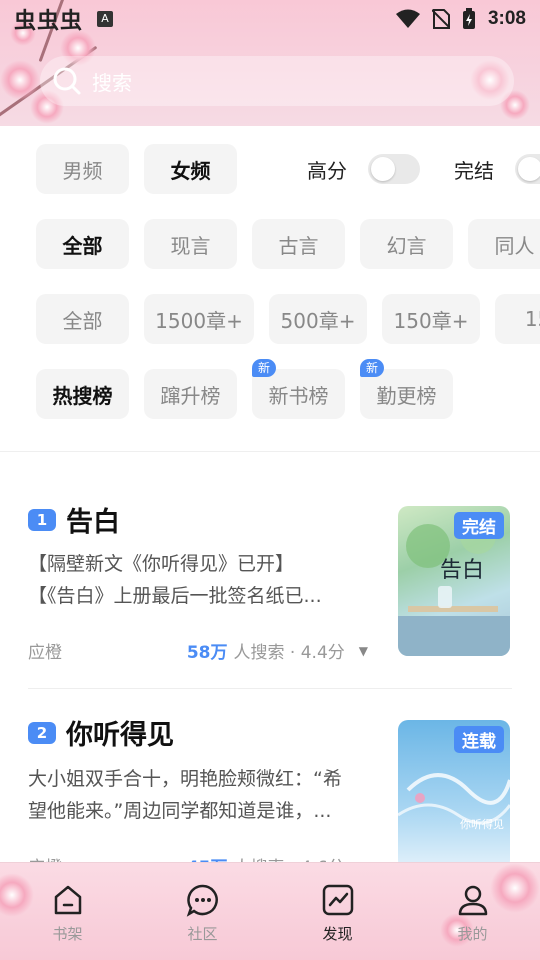  I want to click on genre-chip-fanfic: 同人, so click(504, 244).